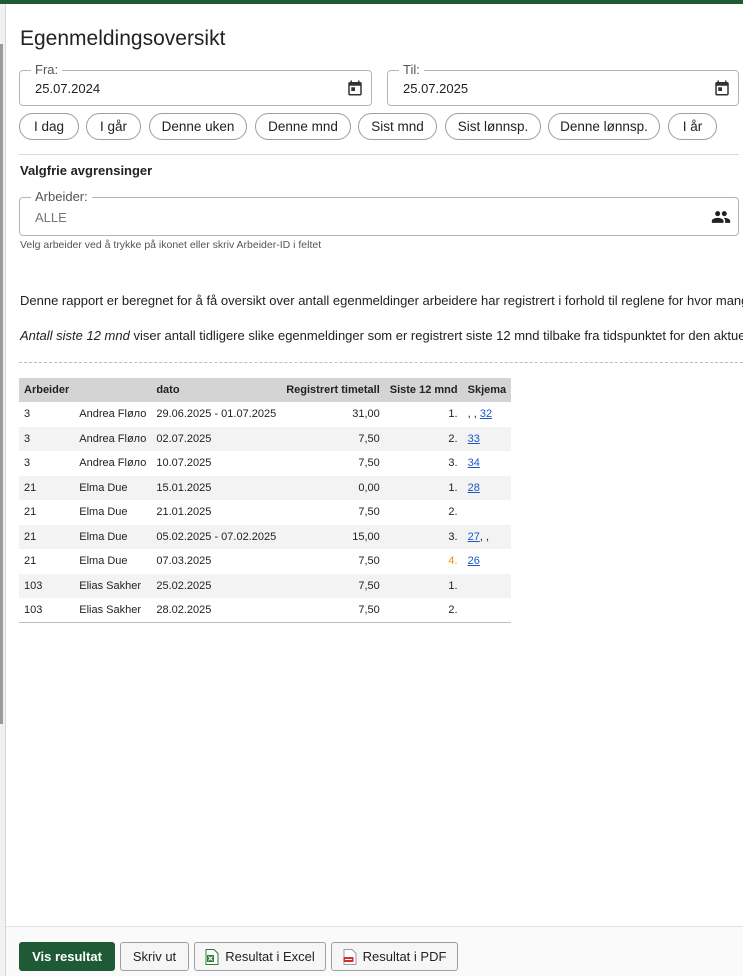 The image size is (743, 976). Describe the element at coordinates (113, 390) in the screenshot. I see `header-worker-name` at that location.